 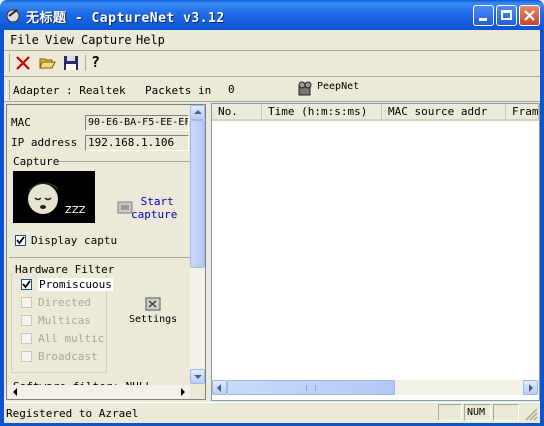 What do you see at coordinates (483, 15) in the screenshot?
I see `minimize-button` at bounding box center [483, 15].